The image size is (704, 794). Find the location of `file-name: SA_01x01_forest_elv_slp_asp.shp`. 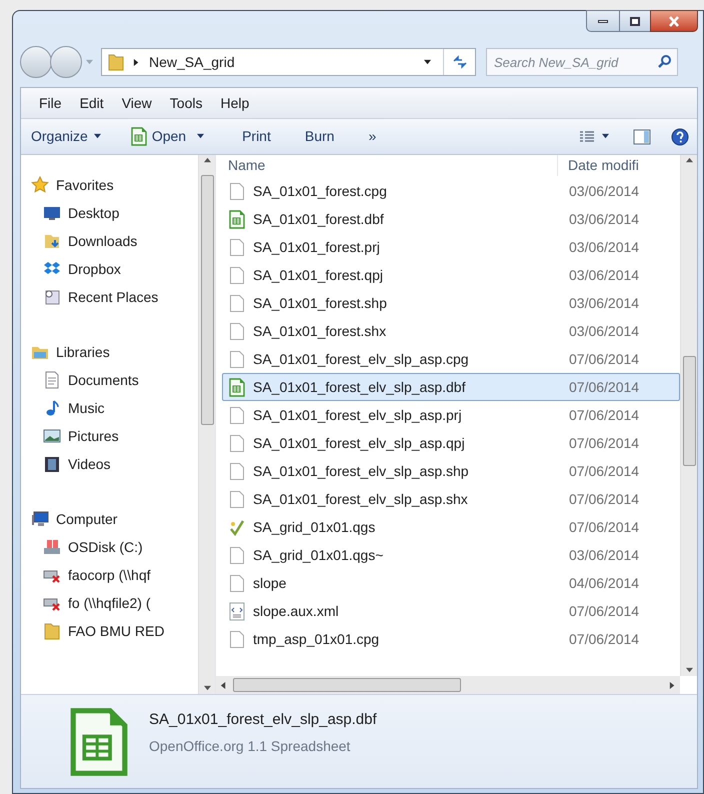

file-name: SA_01x01_forest_elv_slp_asp.shp is located at coordinates (361, 471).